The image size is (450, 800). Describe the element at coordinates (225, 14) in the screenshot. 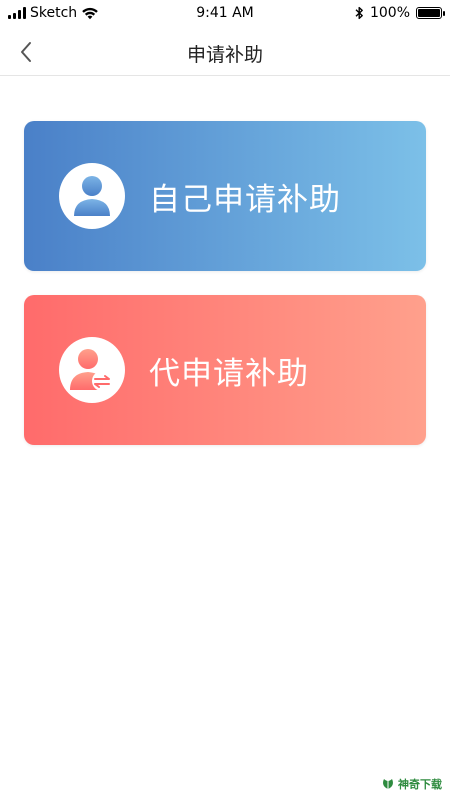

I see `status-bar: Sketch 9:41 AM 100%` at that location.